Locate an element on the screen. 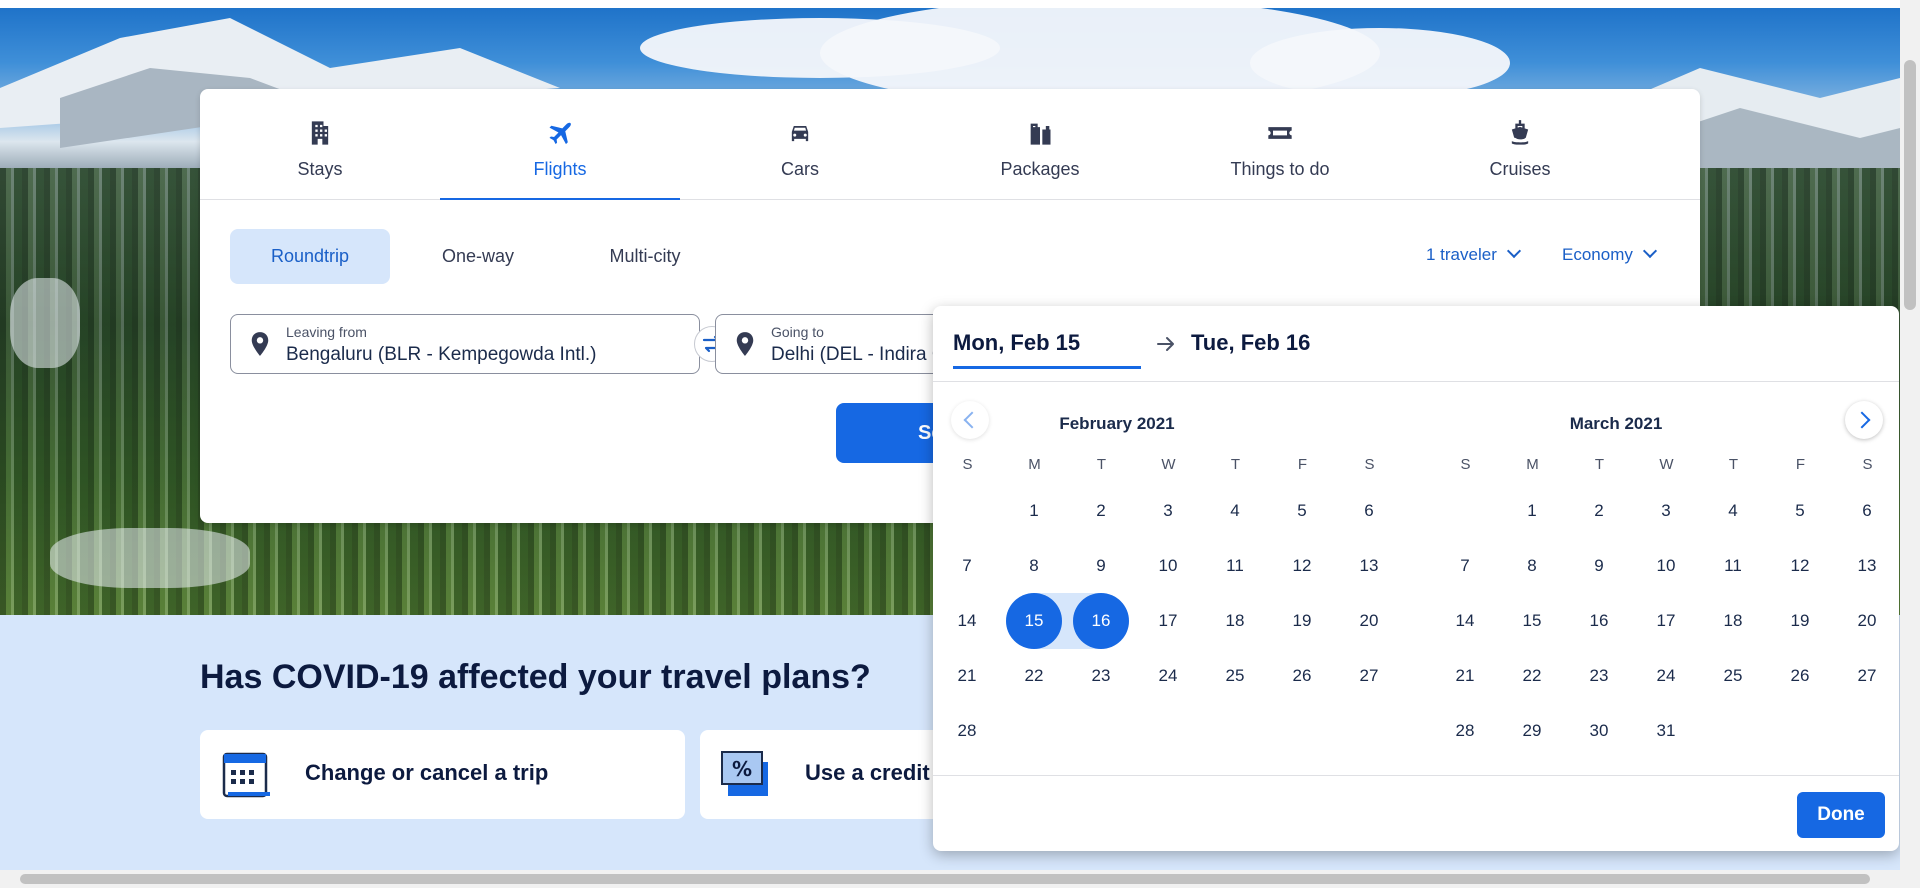 Image resolution: width=1920 pixels, height=888 pixels. start-date-label: Mon, Feb 15 is located at coordinates (1016, 343).